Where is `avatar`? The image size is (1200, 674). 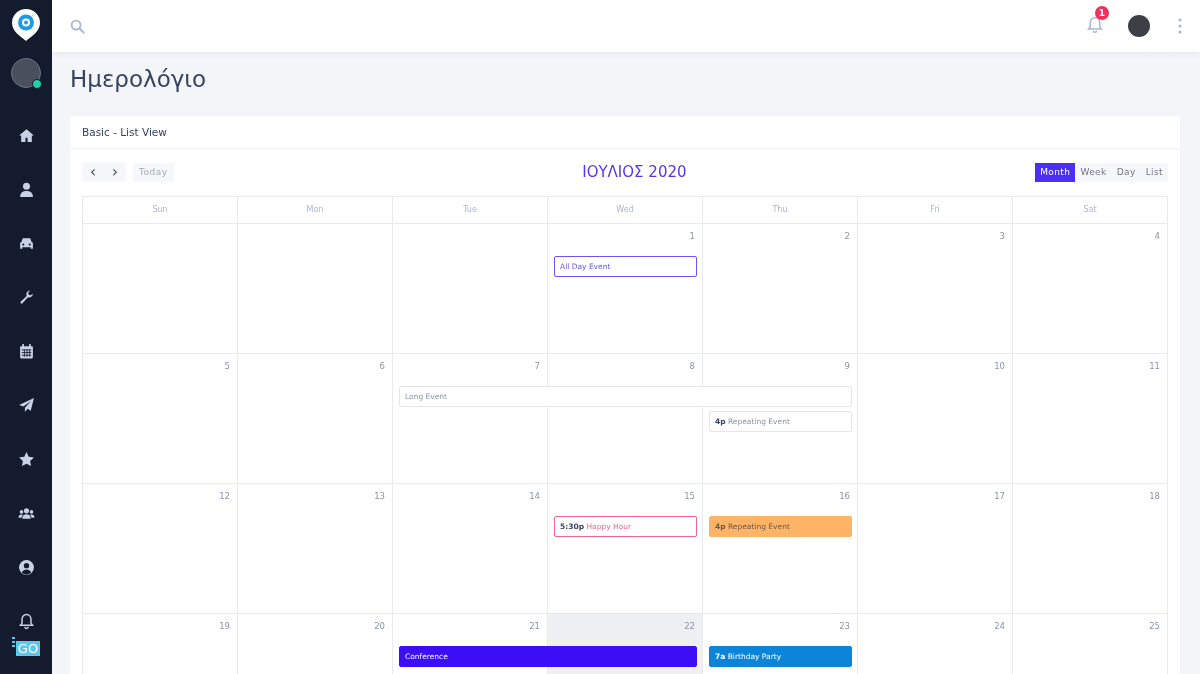 avatar is located at coordinates (26, 73).